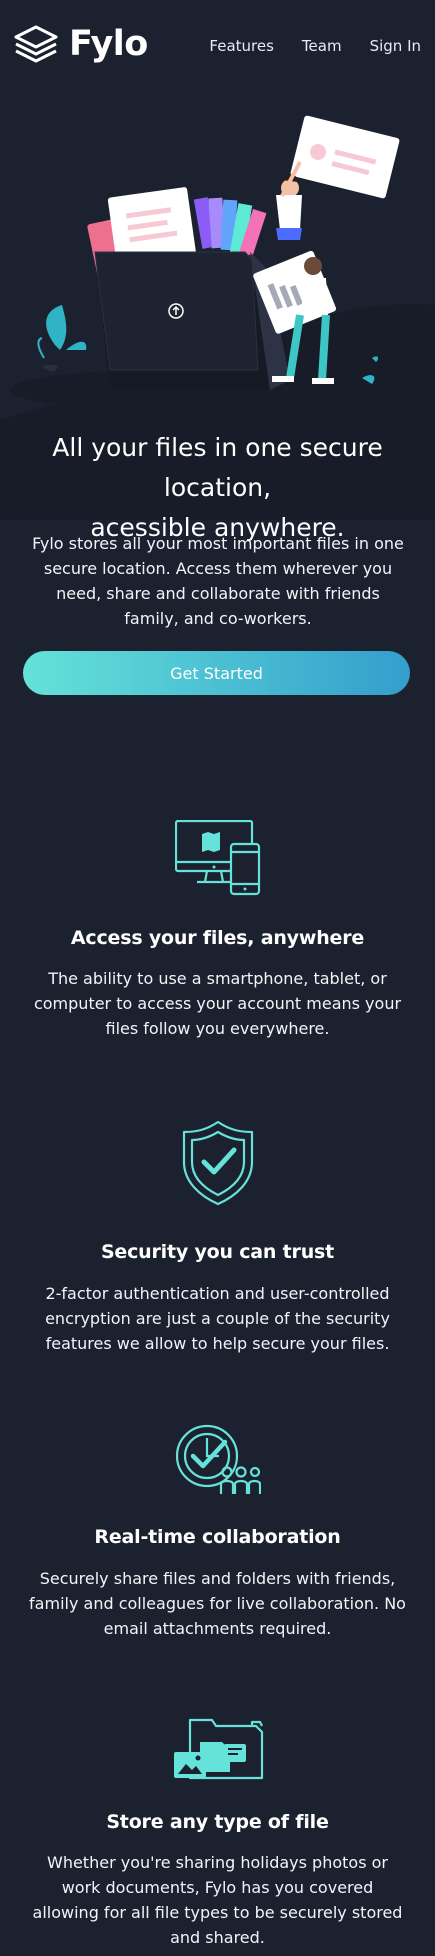 The image size is (435, 1956). Describe the element at coordinates (241, 46) in the screenshot. I see `nav-features: Features` at that location.